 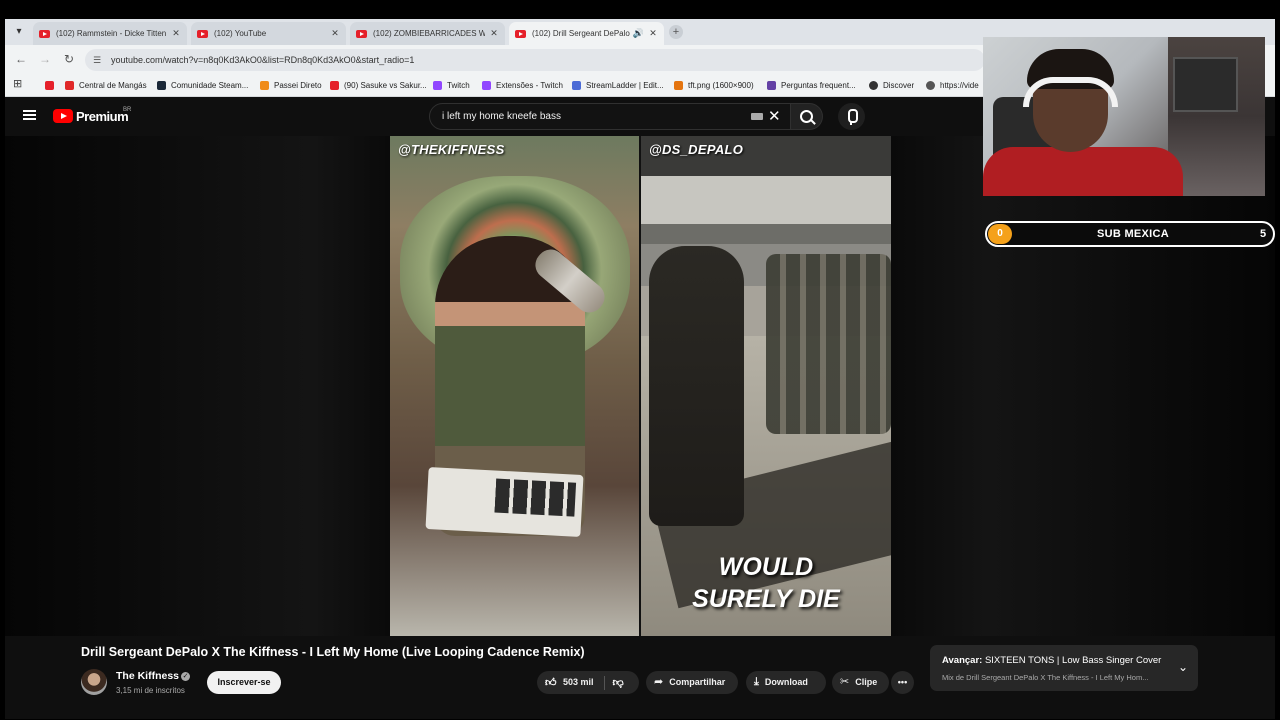 What do you see at coordinates (427, 33) in the screenshot?
I see `tab-zombiebarricades: (102) ZOMBIEBARRICADES Wa ✕` at bounding box center [427, 33].